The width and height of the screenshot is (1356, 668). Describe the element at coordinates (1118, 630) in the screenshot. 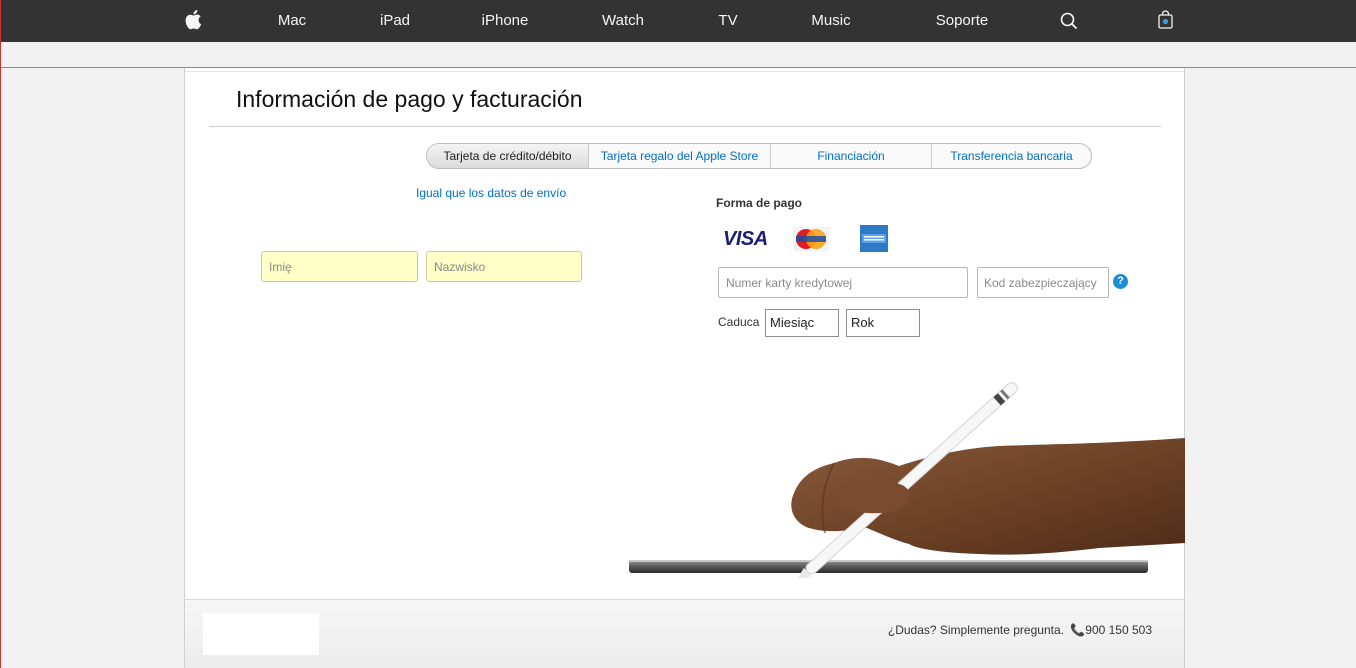

I see `footer-phone-number: 900 150 503` at that location.